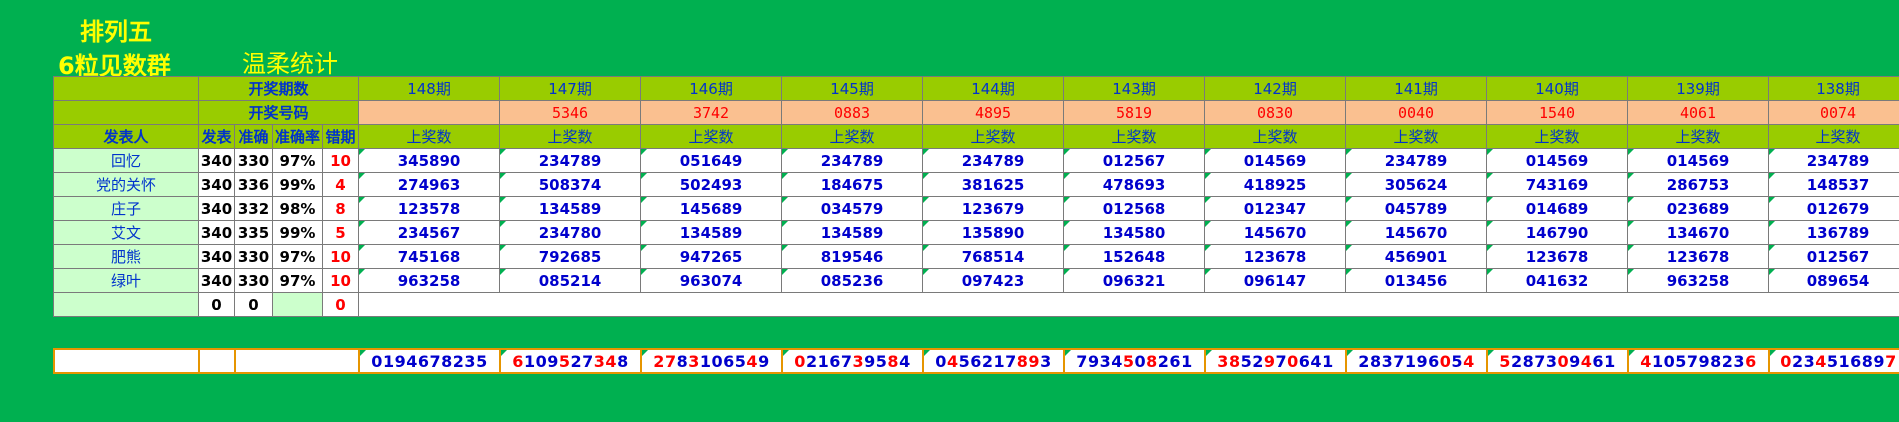 Image resolution: width=1899 pixels, height=422 pixels. I want to click on winning-number-cell: 134580, so click(1134, 232).